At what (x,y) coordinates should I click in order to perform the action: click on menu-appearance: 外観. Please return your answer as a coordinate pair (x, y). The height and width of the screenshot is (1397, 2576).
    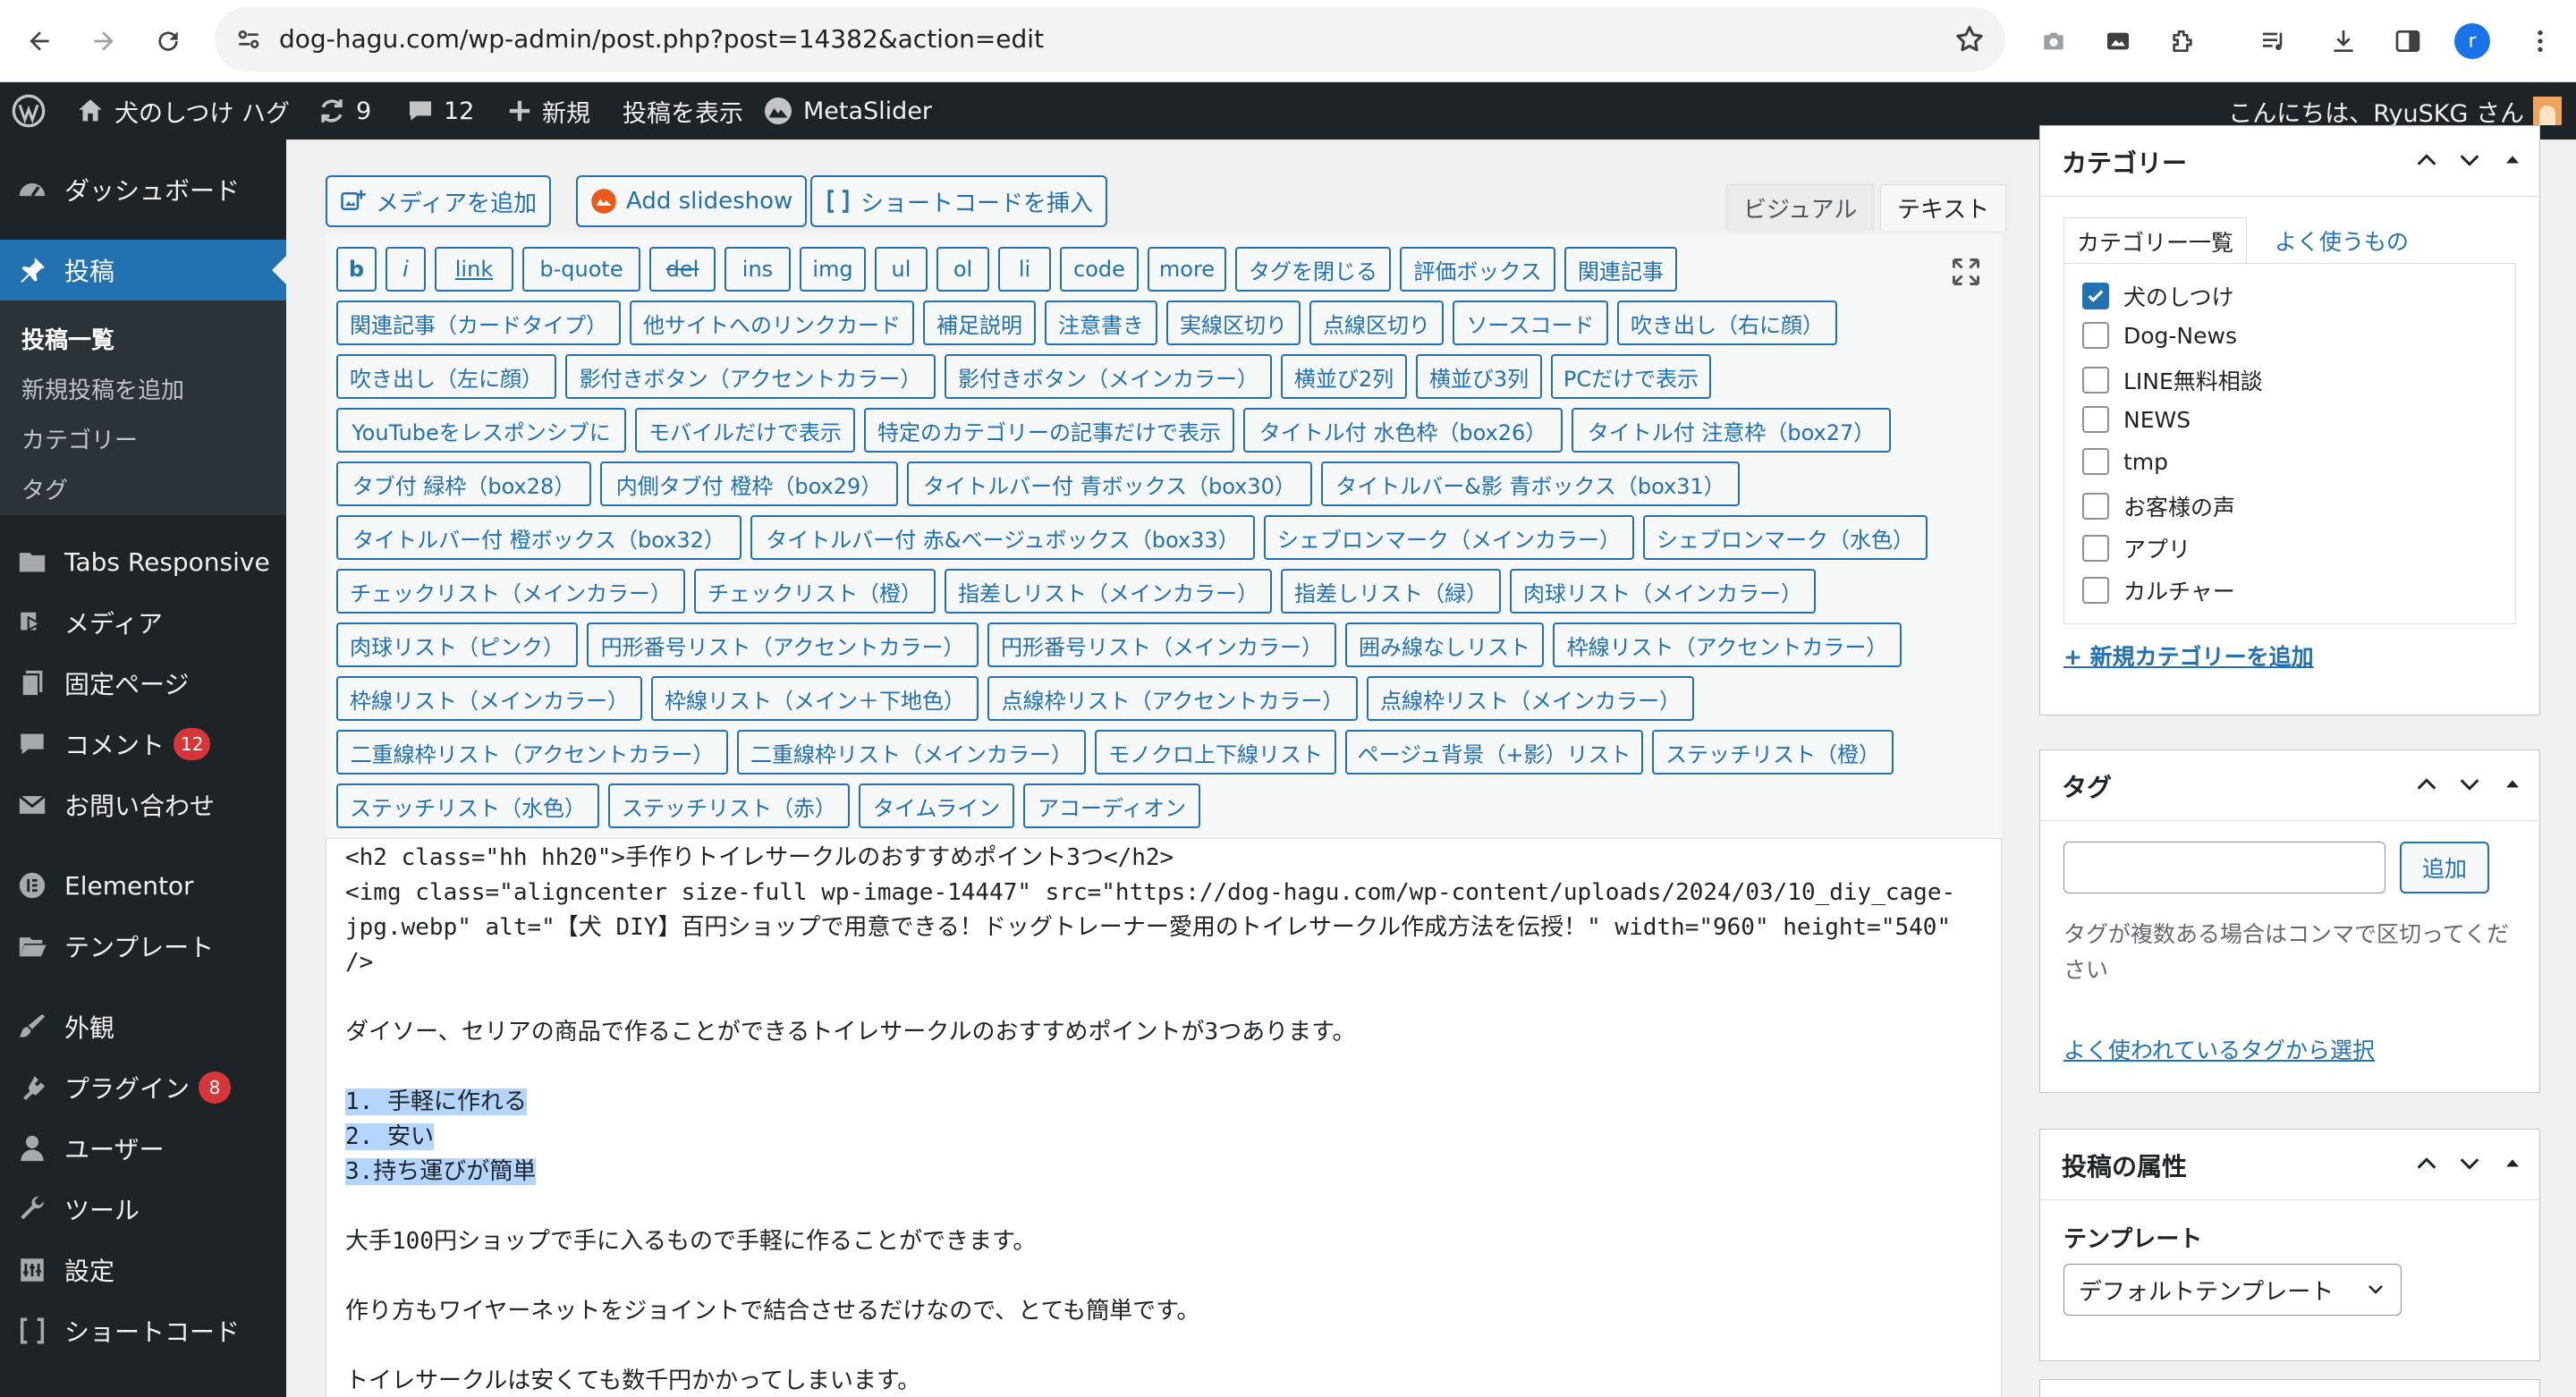
    Looking at the image, I should click on (143, 1026).